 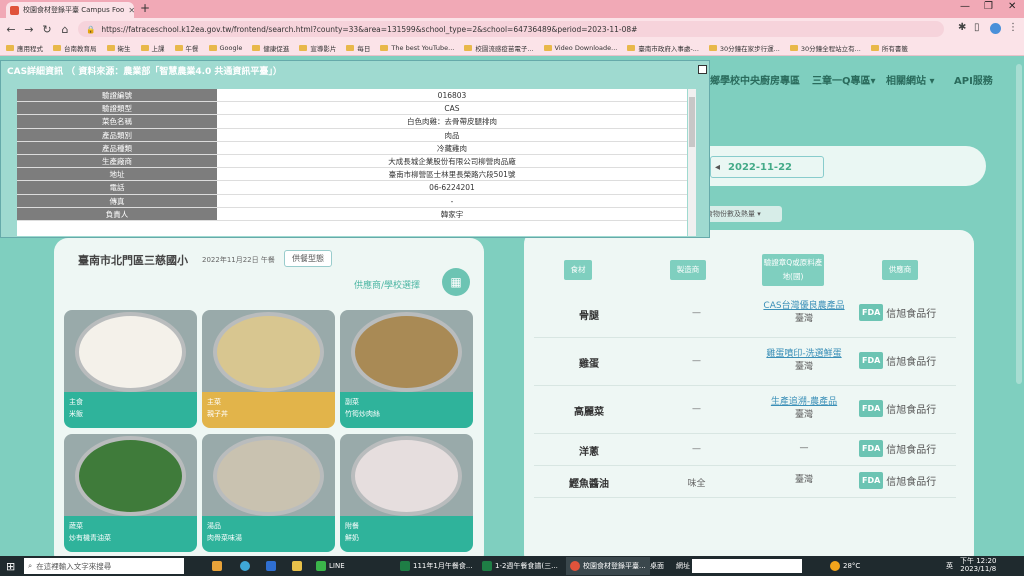 I want to click on ingredient-name: 洋蔥, so click(x=589, y=452).